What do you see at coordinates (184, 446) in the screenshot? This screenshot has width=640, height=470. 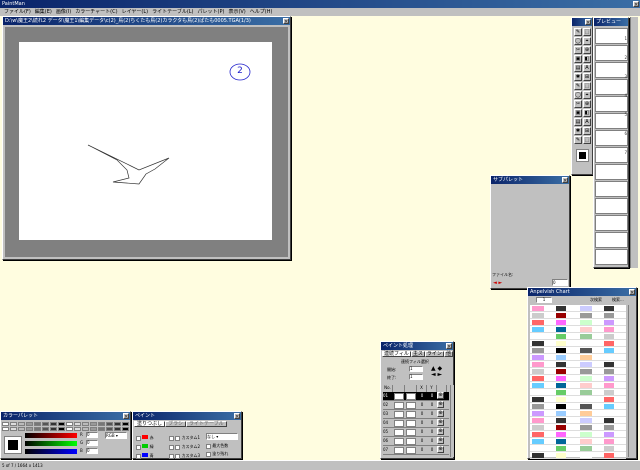 I see `custom2-option: カスタム2` at bounding box center [184, 446].